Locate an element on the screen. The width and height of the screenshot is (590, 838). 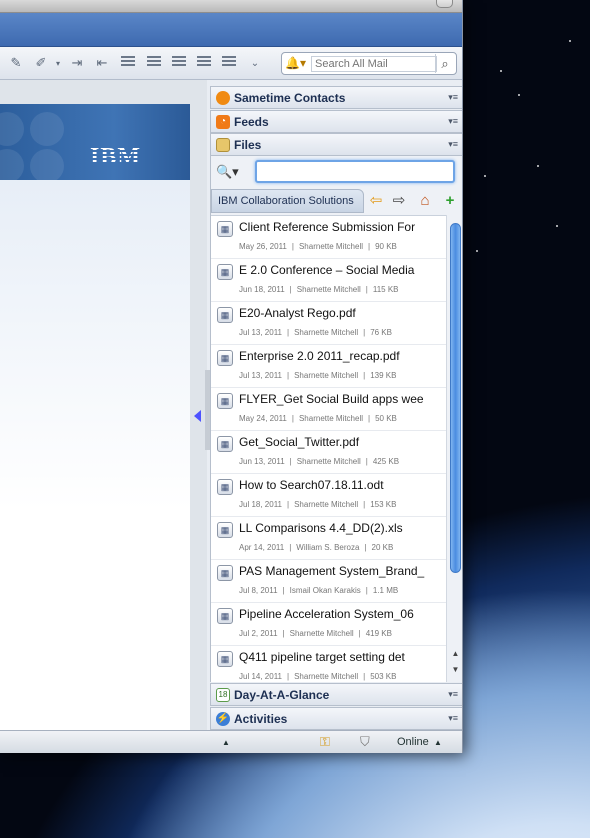
search-icon: 🔍▾ is located at coordinates (229, 172).